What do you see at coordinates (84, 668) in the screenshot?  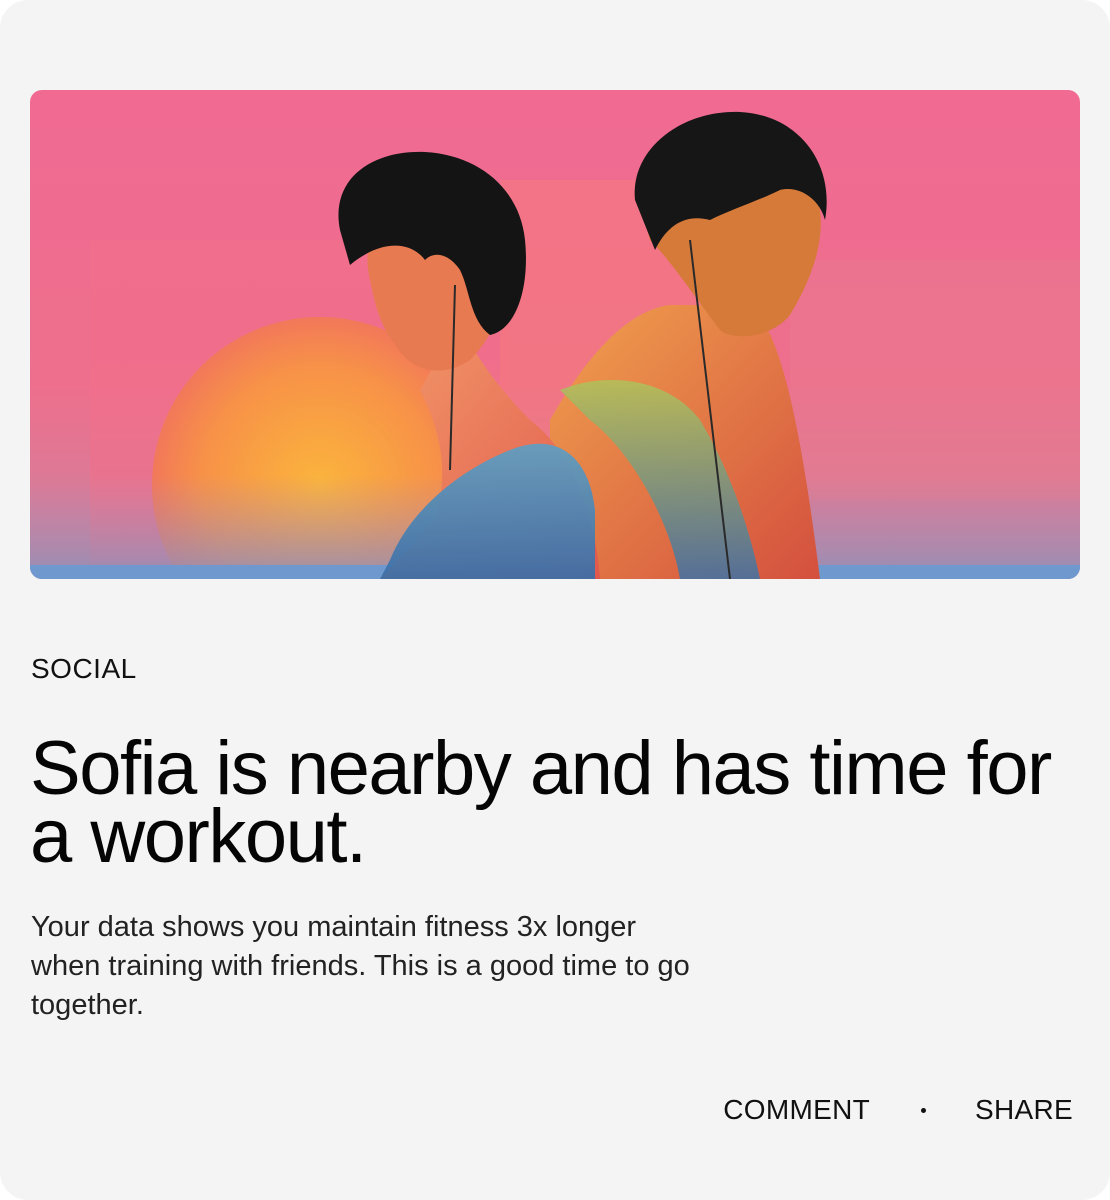 I see `category-label: SOCIAL` at bounding box center [84, 668].